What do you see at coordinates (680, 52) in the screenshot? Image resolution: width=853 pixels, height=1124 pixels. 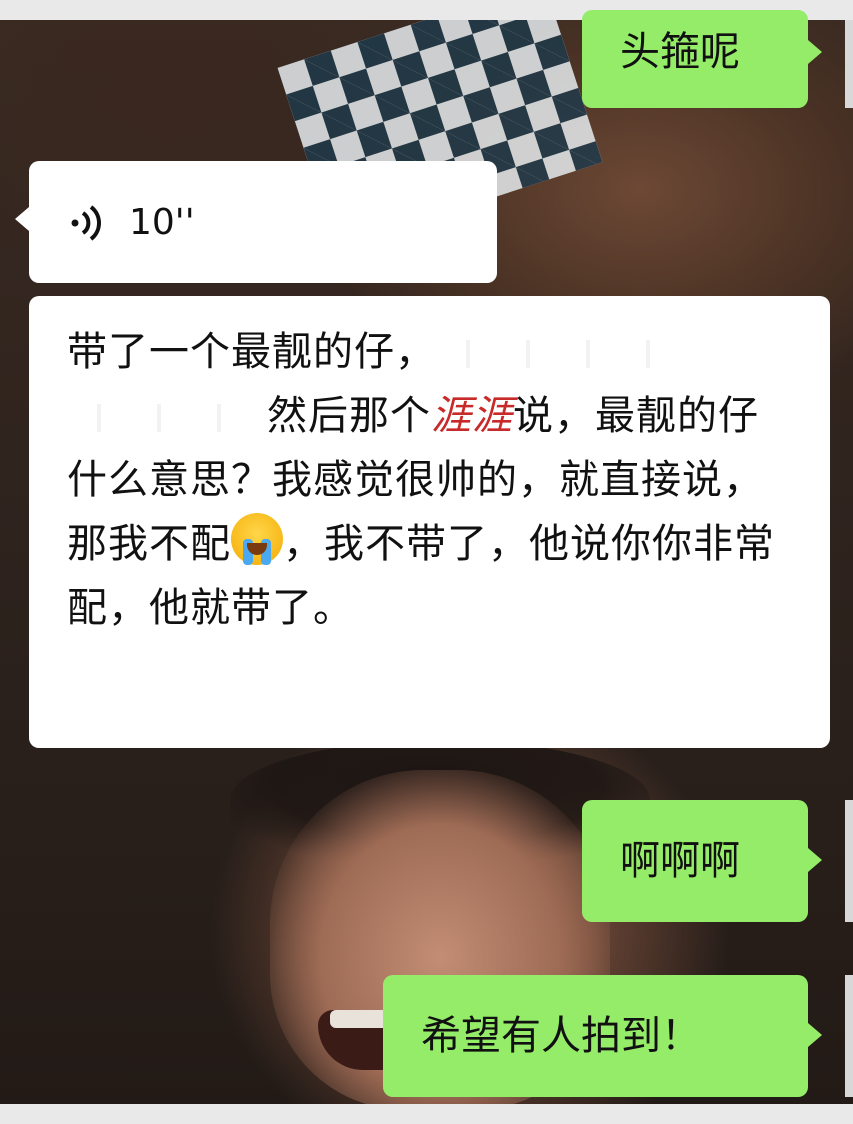 I see `message-text: 头箍呢` at bounding box center [680, 52].